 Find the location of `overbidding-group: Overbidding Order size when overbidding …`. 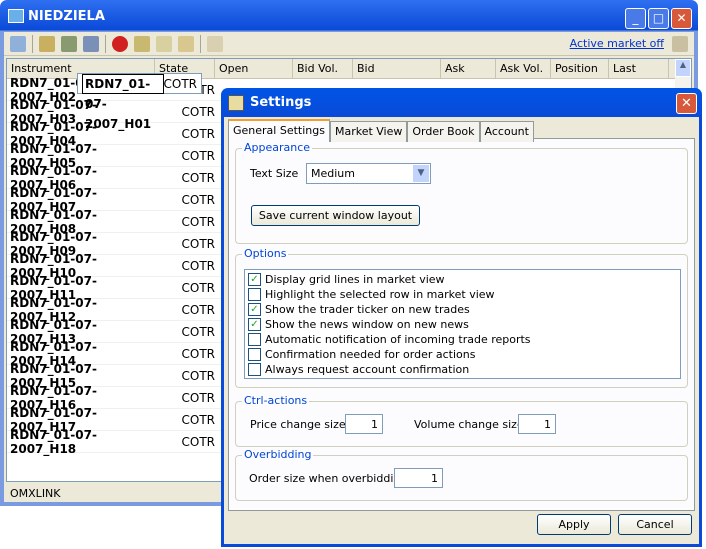

overbidding-group: Overbidding Order size when overbidding … is located at coordinates (461, 474).